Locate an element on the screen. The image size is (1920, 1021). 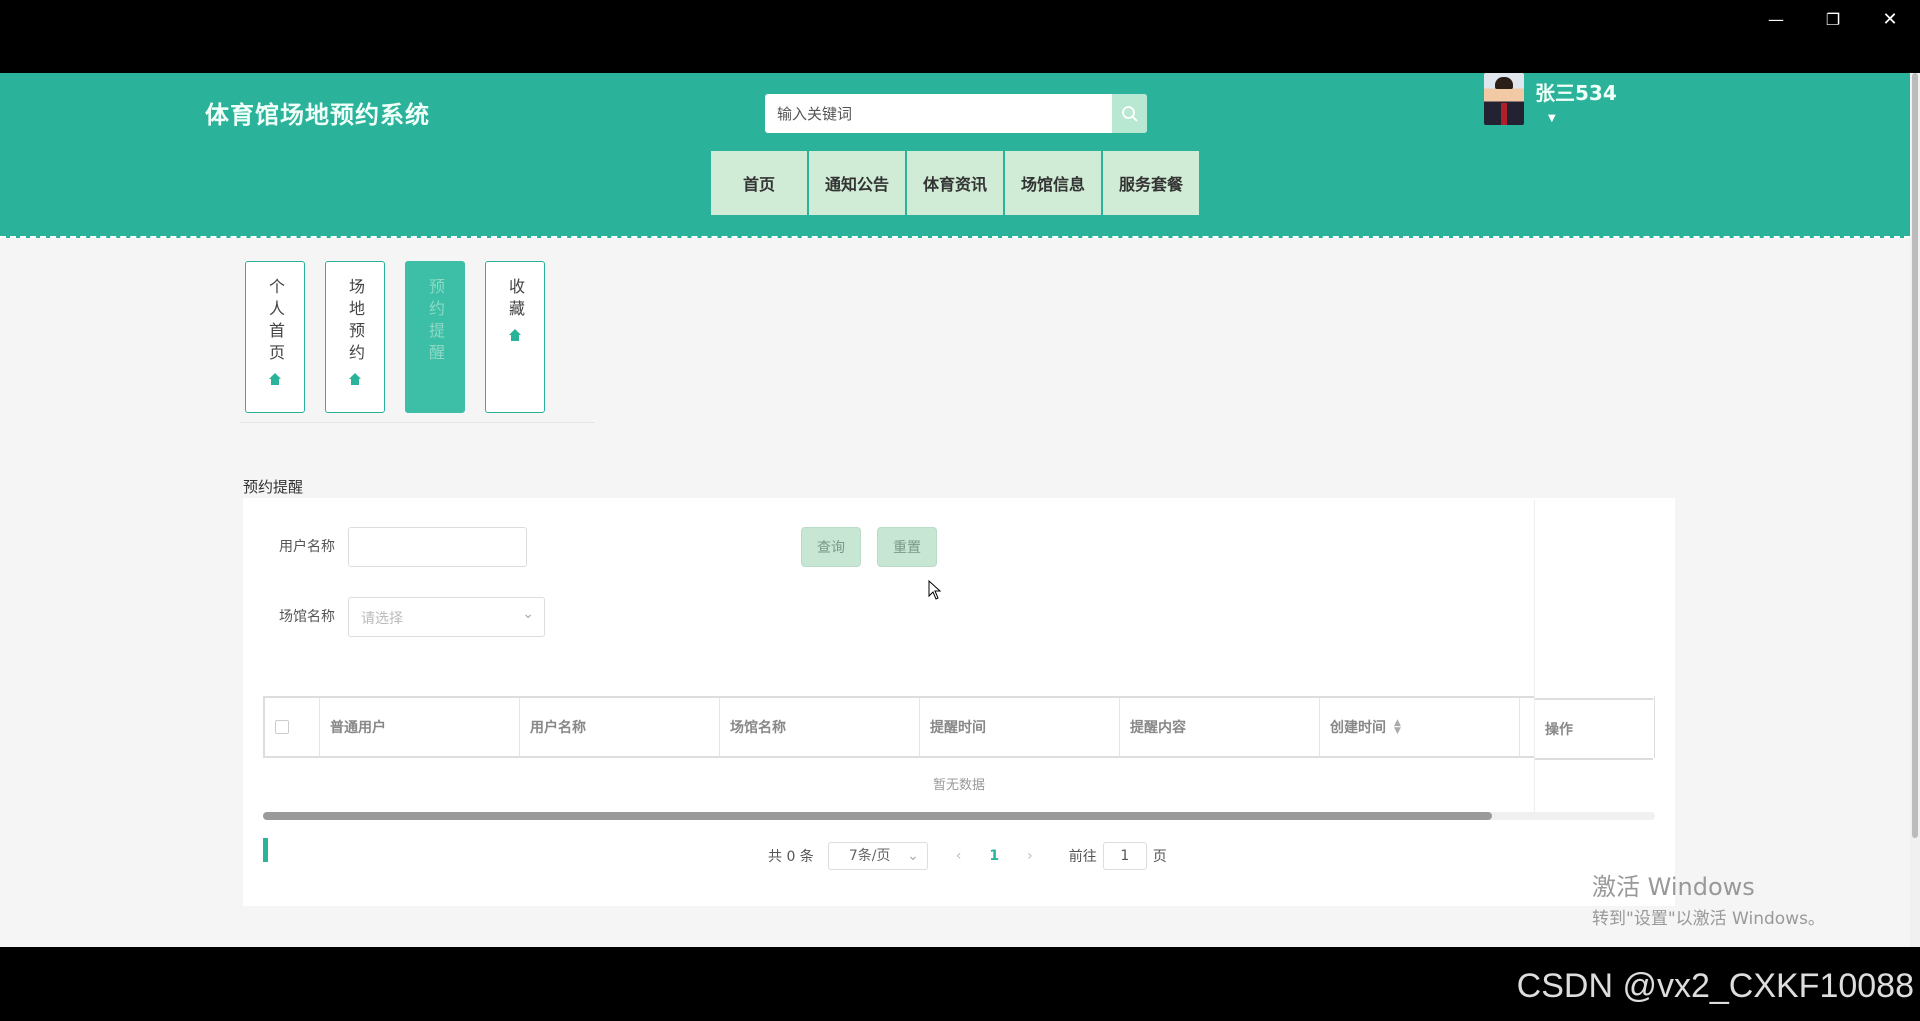
username-input is located at coordinates (437, 547).